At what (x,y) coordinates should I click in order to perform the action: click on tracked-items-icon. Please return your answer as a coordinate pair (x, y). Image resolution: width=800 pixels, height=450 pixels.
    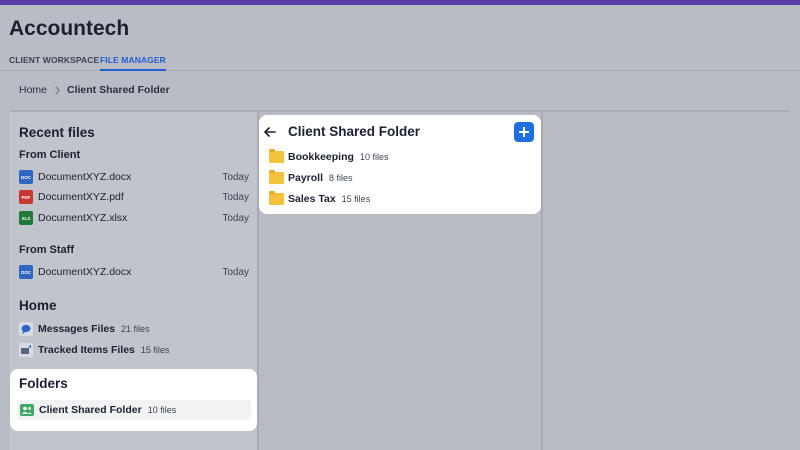
    Looking at the image, I should click on (26, 350).